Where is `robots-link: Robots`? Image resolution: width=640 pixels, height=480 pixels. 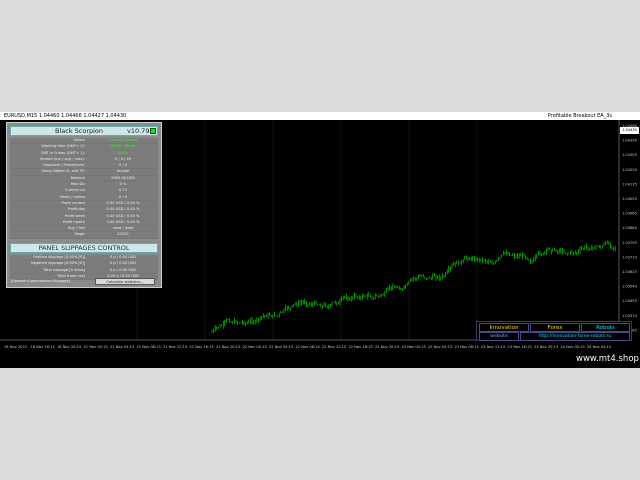
robots-link: Robots is located at coordinates (605, 327).